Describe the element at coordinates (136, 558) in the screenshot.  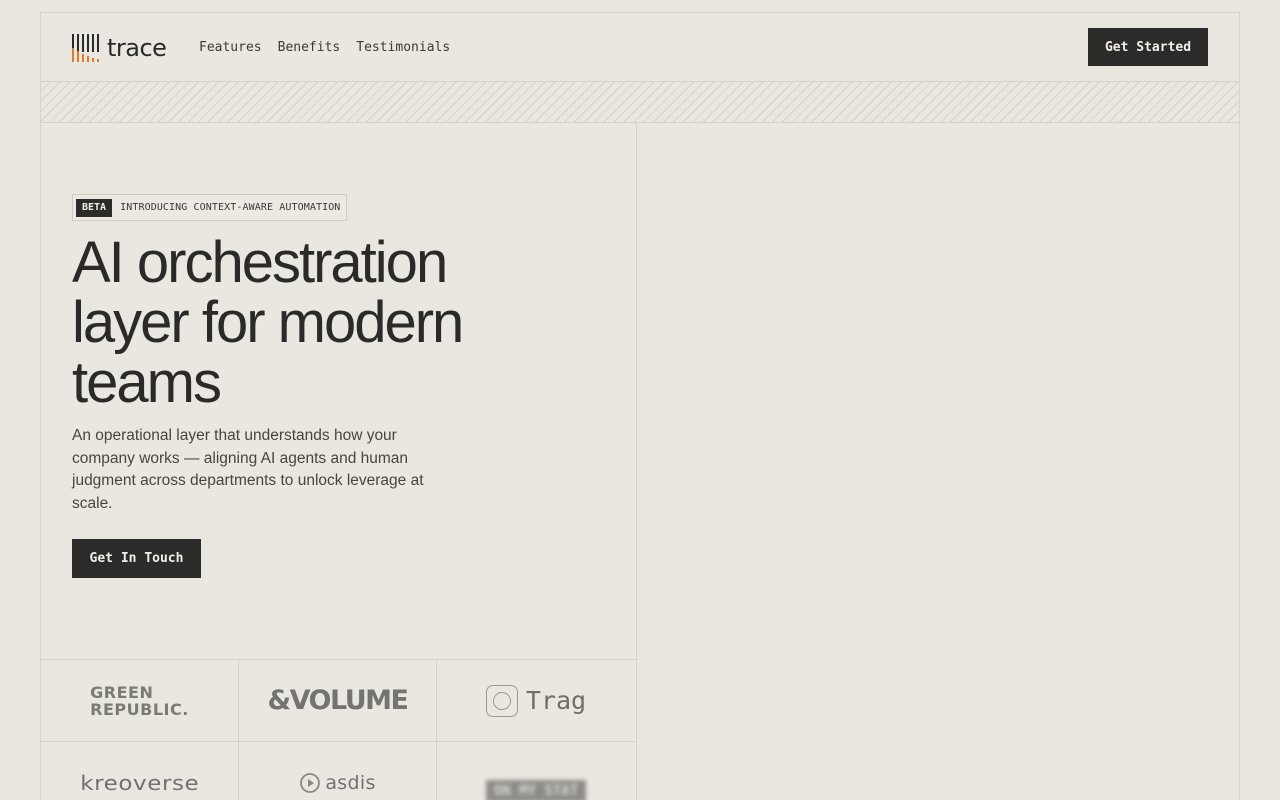
I see `get-in-touch-button: Get In Touch` at that location.